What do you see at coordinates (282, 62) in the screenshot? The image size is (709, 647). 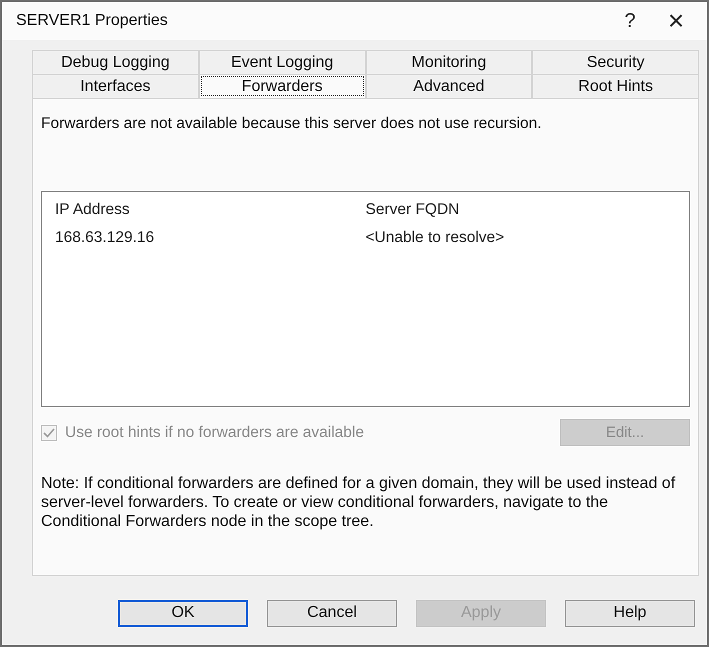 I see `tab: Event Logging` at bounding box center [282, 62].